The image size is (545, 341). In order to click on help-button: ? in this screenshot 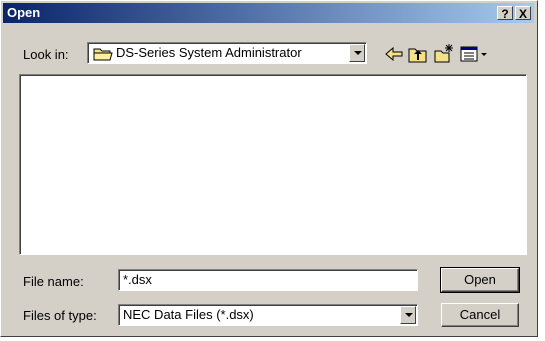, I will do `click(505, 13)`.